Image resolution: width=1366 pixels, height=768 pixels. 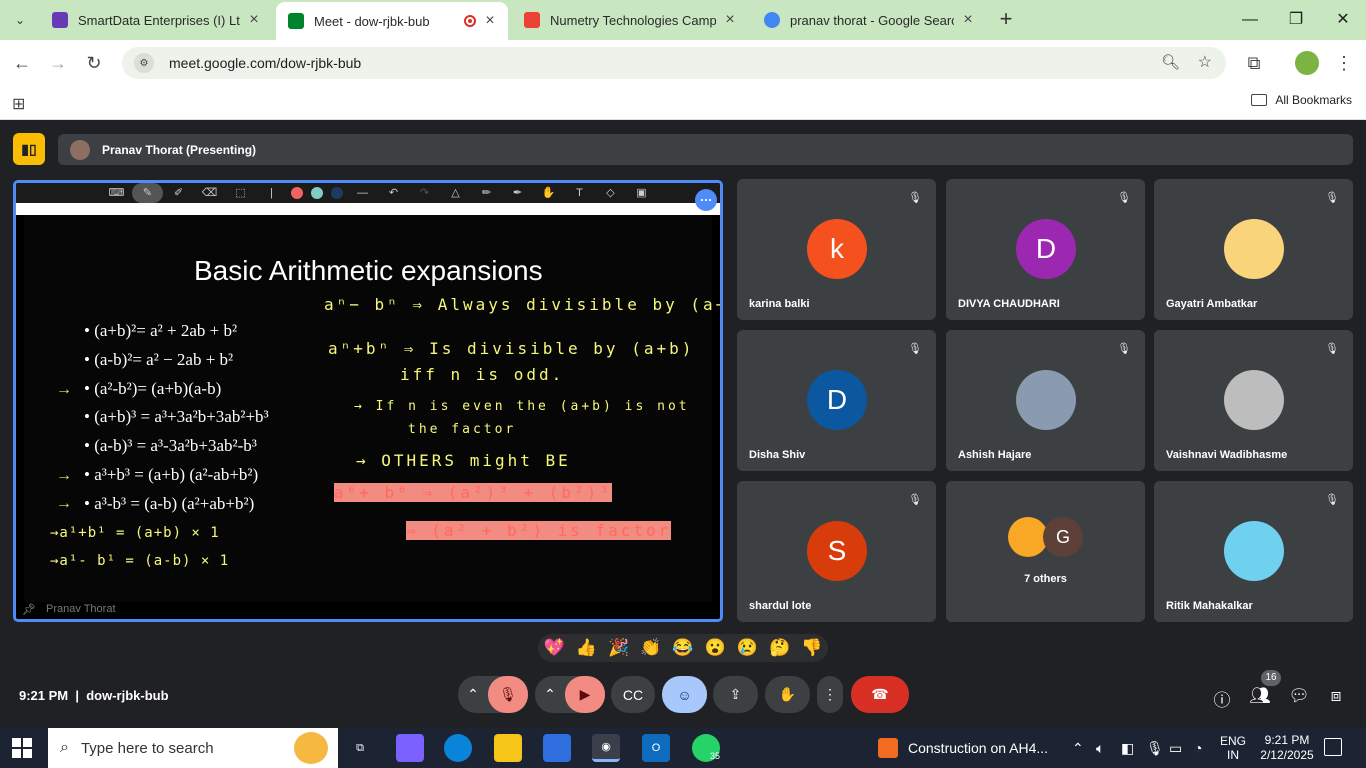 What do you see at coordinates (458, 748) in the screenshot?
I see `edge-icon` at bounding box center [458, 748].